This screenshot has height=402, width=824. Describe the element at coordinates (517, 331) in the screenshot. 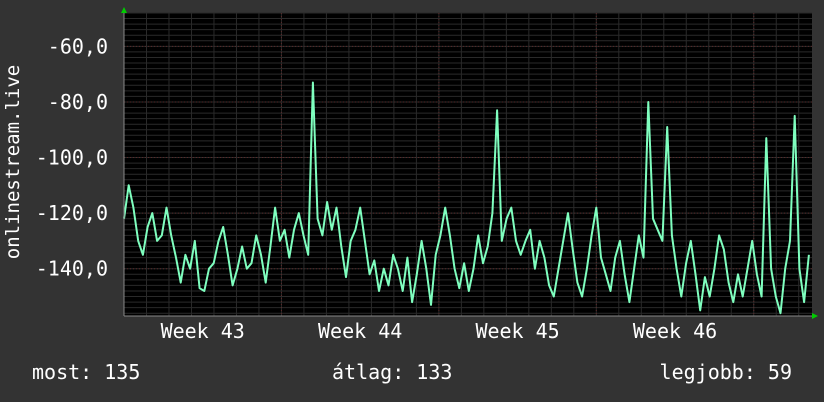

I see `x-tick-label: Week 45` at that location.